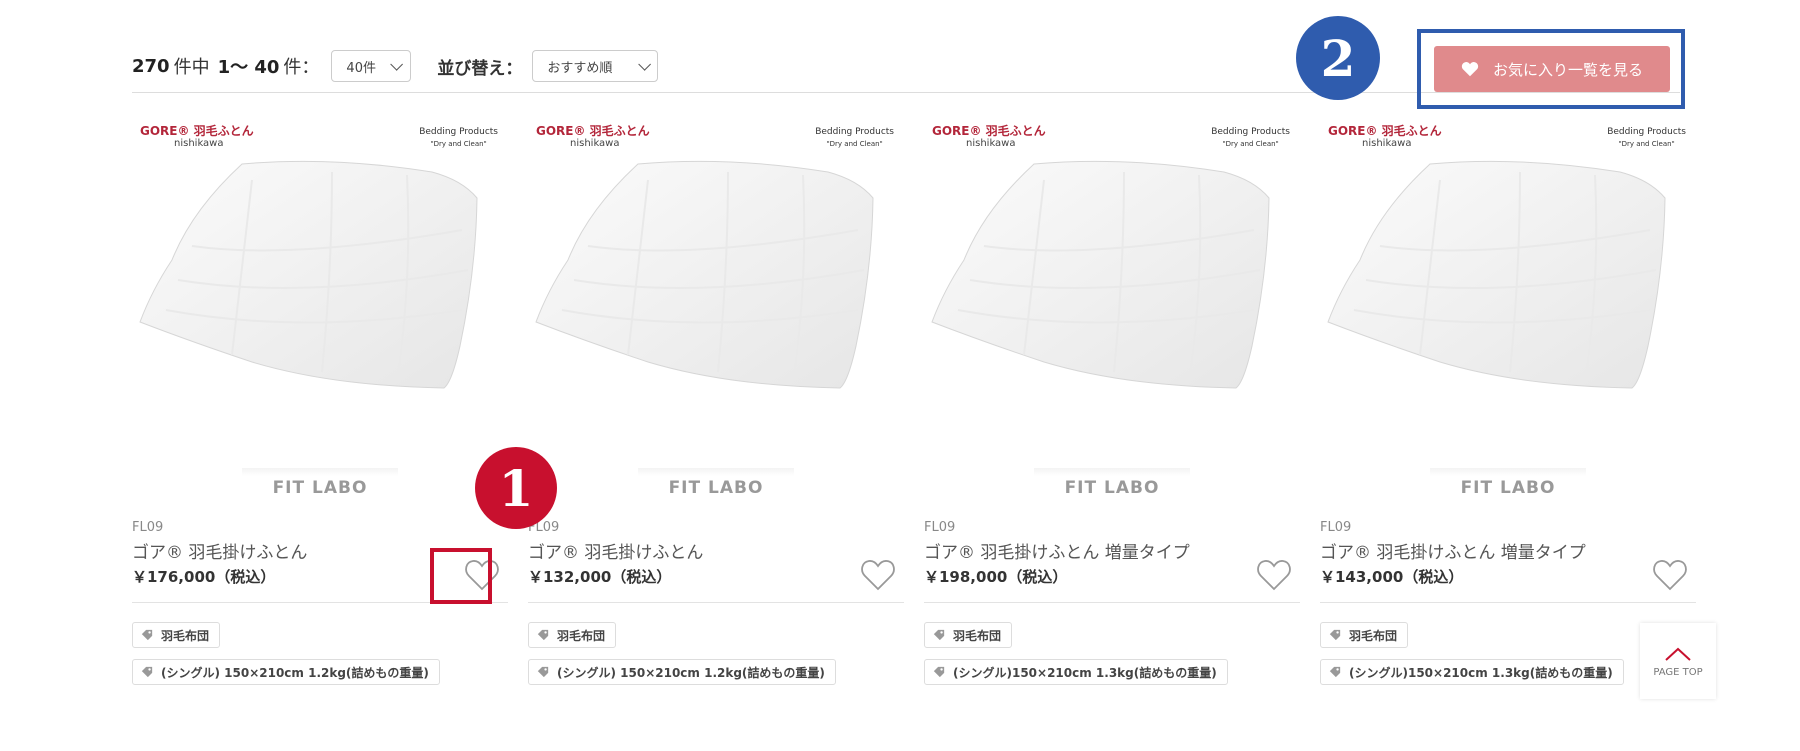 The image size is (1800, 751). What do you see at coordinates (248, 67) in the screenshot?
I see `range-count: 1〜 40` at bounding box center [248, 67].